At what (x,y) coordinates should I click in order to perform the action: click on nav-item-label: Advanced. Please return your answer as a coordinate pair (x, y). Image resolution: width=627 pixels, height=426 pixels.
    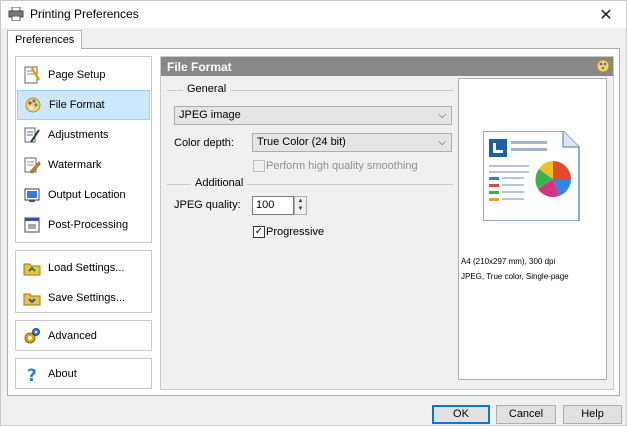
    Looking at the image, I should click on (72, 336).